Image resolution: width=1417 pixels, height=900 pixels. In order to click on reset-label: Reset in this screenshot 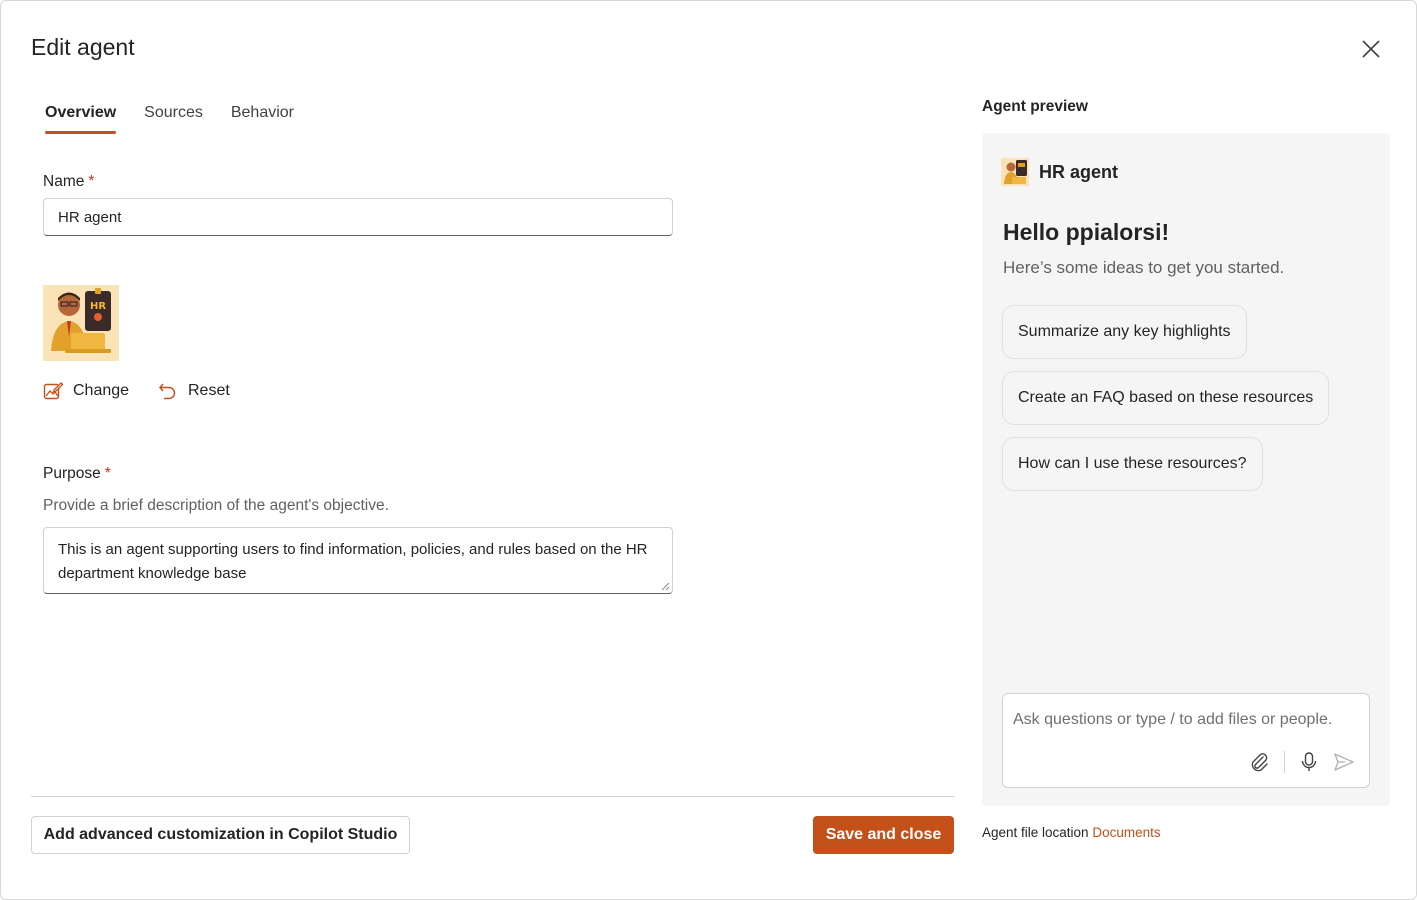, I will do `click(209, 390)`.